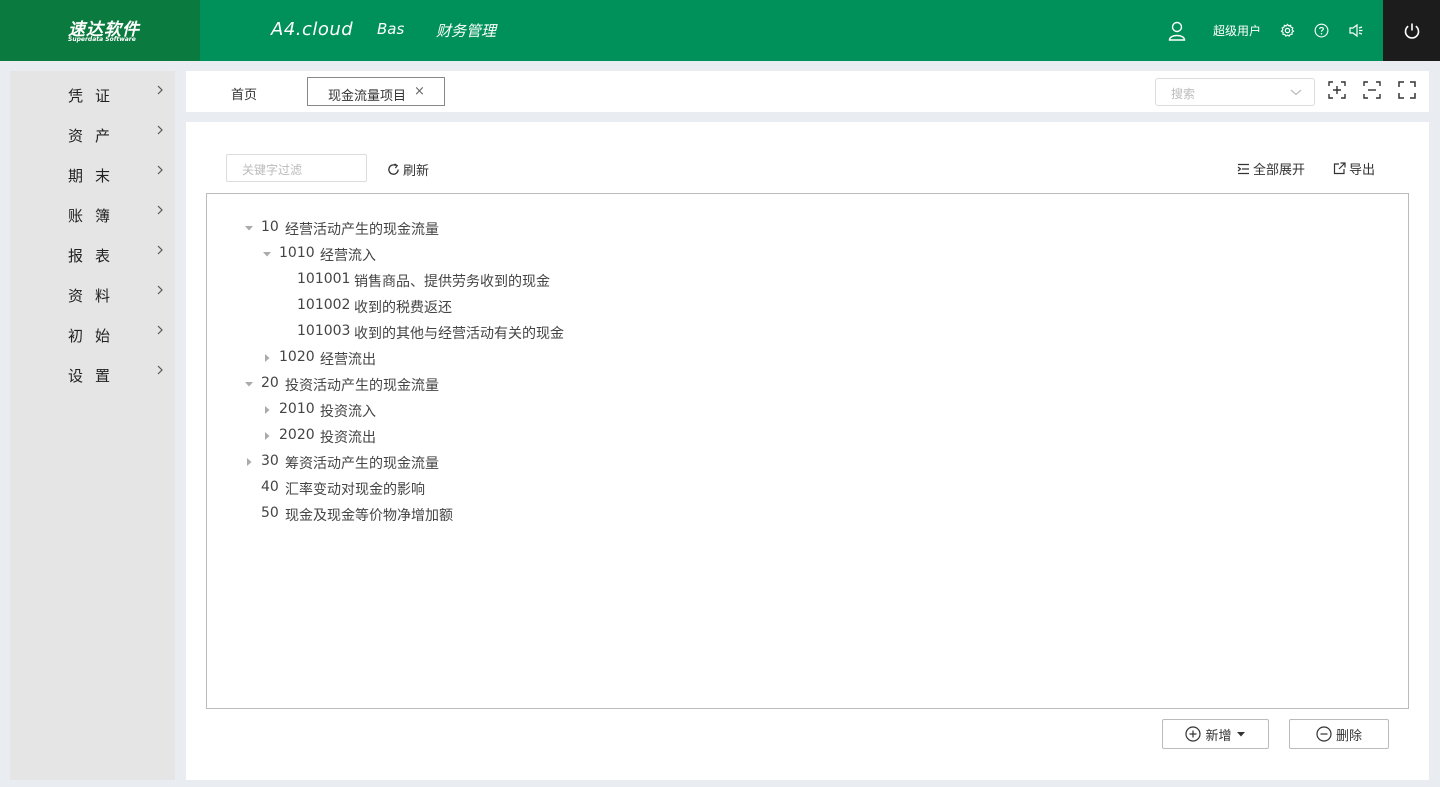  I want to click on zoom-out-frame-icon, so click(1372, 90).